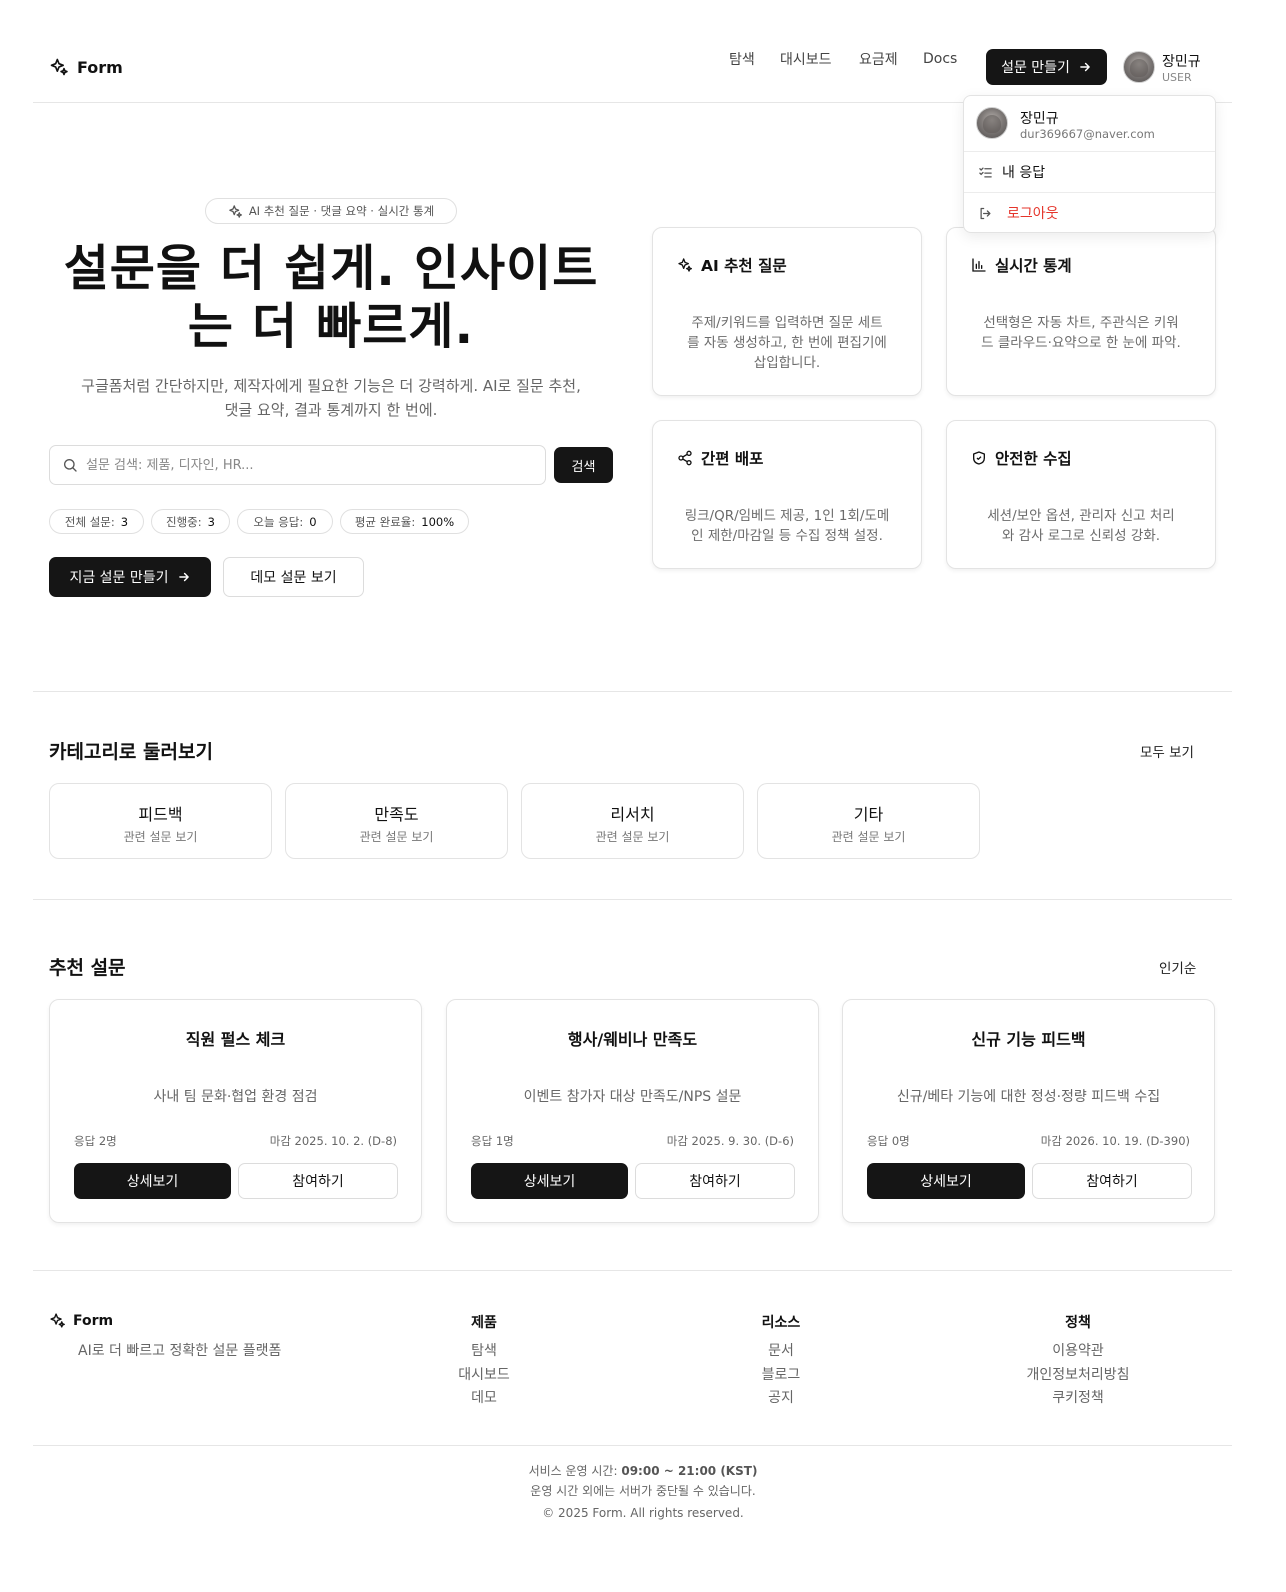  Describe the element at coordinates (1115, 1141) in the screenshot. I see `deadline: 마감 2026. 10. 19. (D-390)` at that location.